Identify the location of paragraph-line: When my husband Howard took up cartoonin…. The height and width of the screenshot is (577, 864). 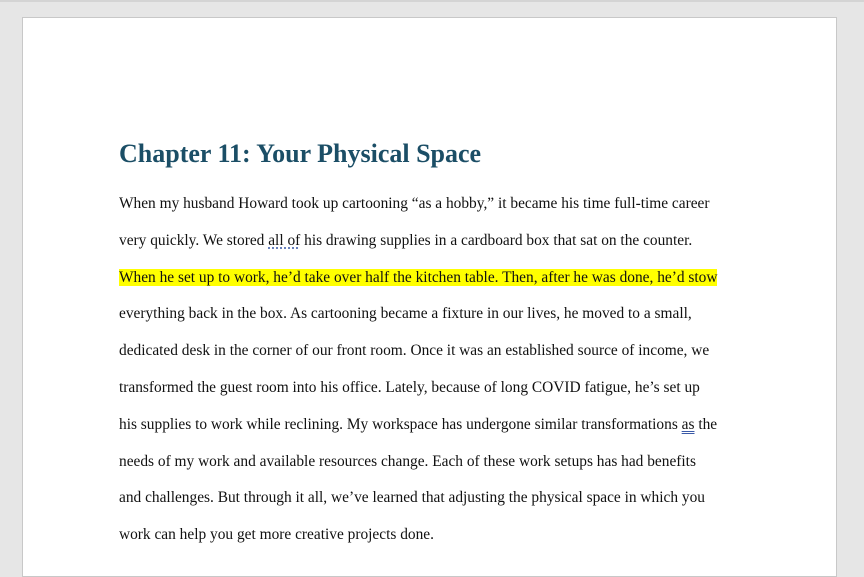
(439, 204).